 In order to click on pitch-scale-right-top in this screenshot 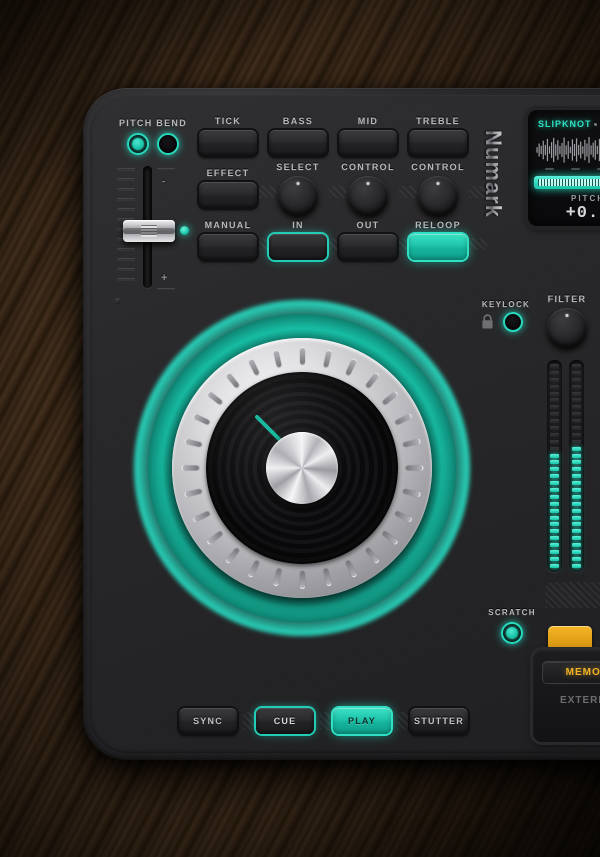, I will do `click(166, 169)`.